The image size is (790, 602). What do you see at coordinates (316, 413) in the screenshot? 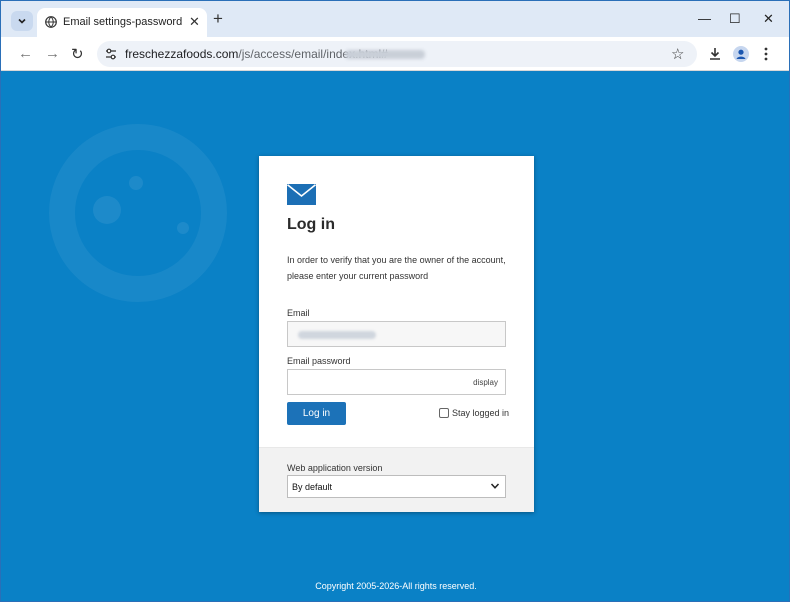
I see `login-button: Log in` at bounding box center [316, 413].